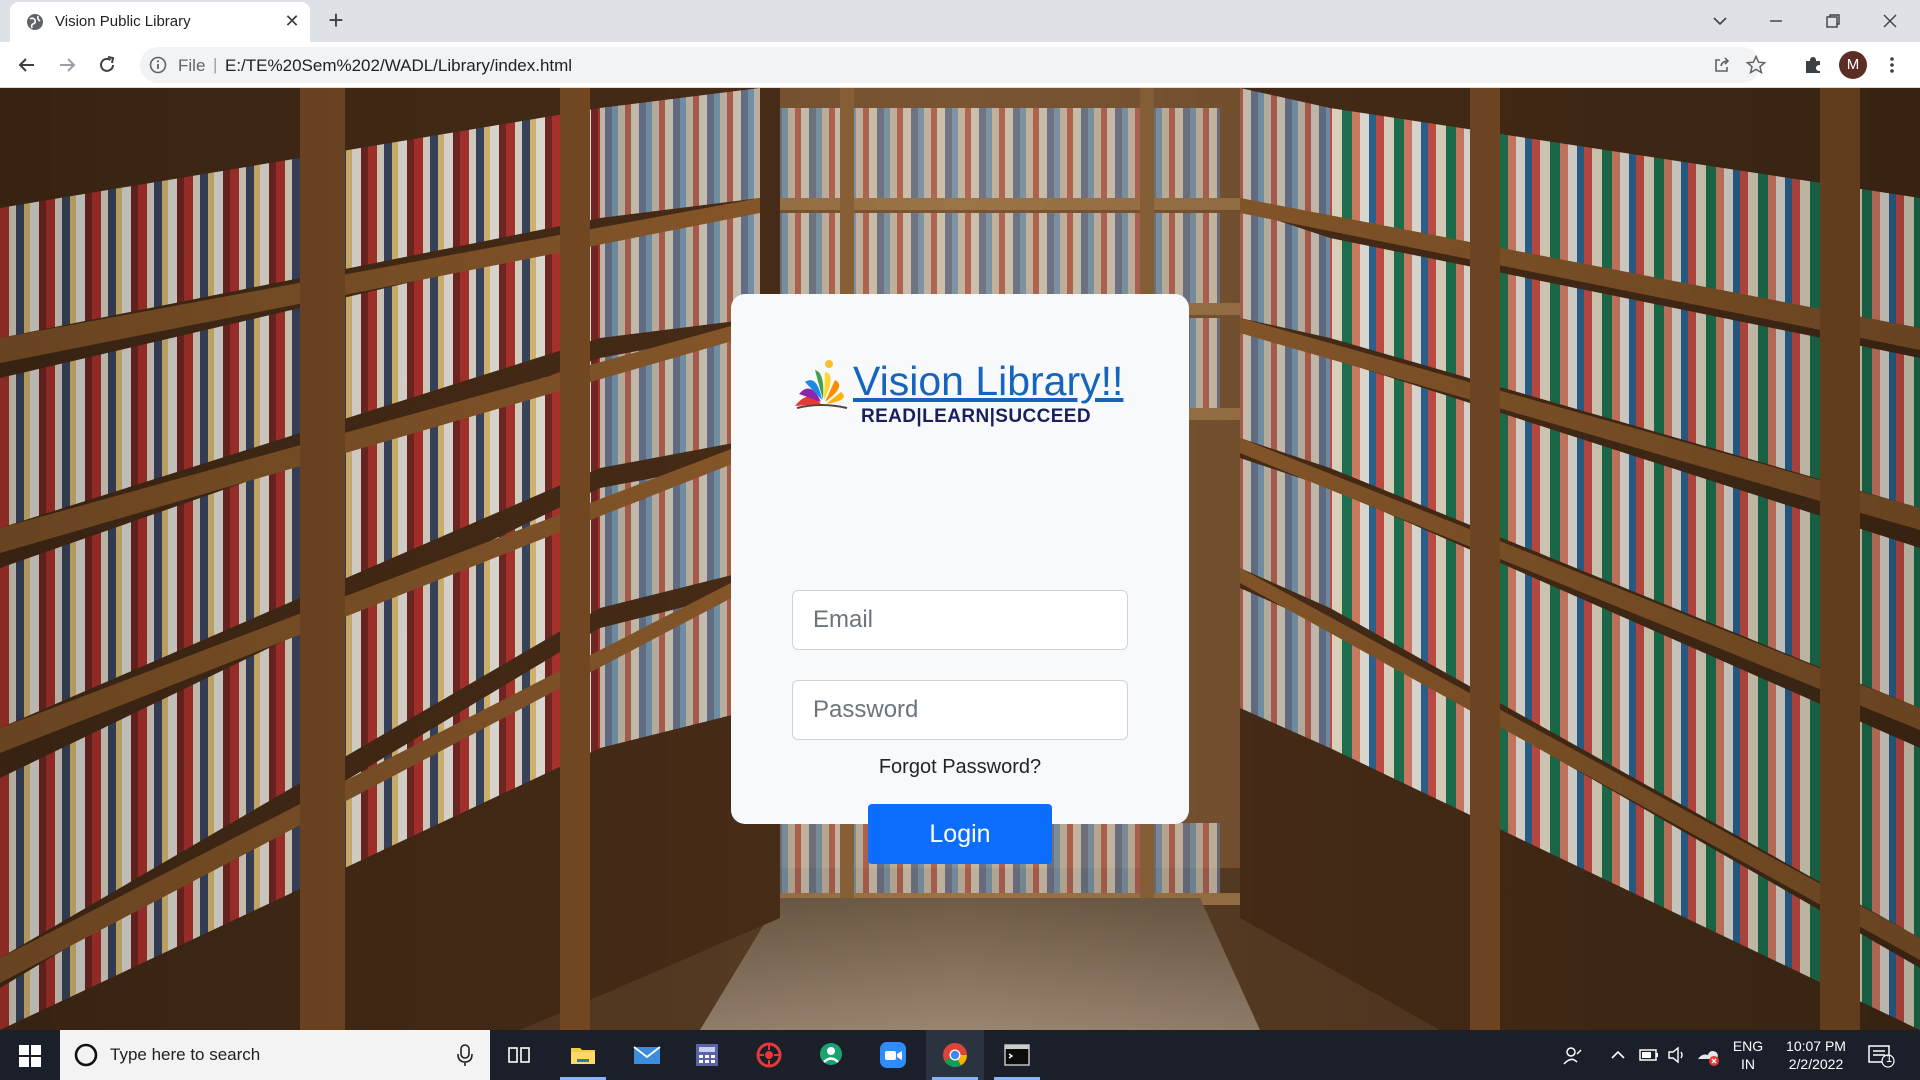  What do you see at coordinates (398, 66) in the screenshot?
I see `url-text: E:/TE%20Sem%202/WADL/Library/index.html` at bounding box center [398, 66].